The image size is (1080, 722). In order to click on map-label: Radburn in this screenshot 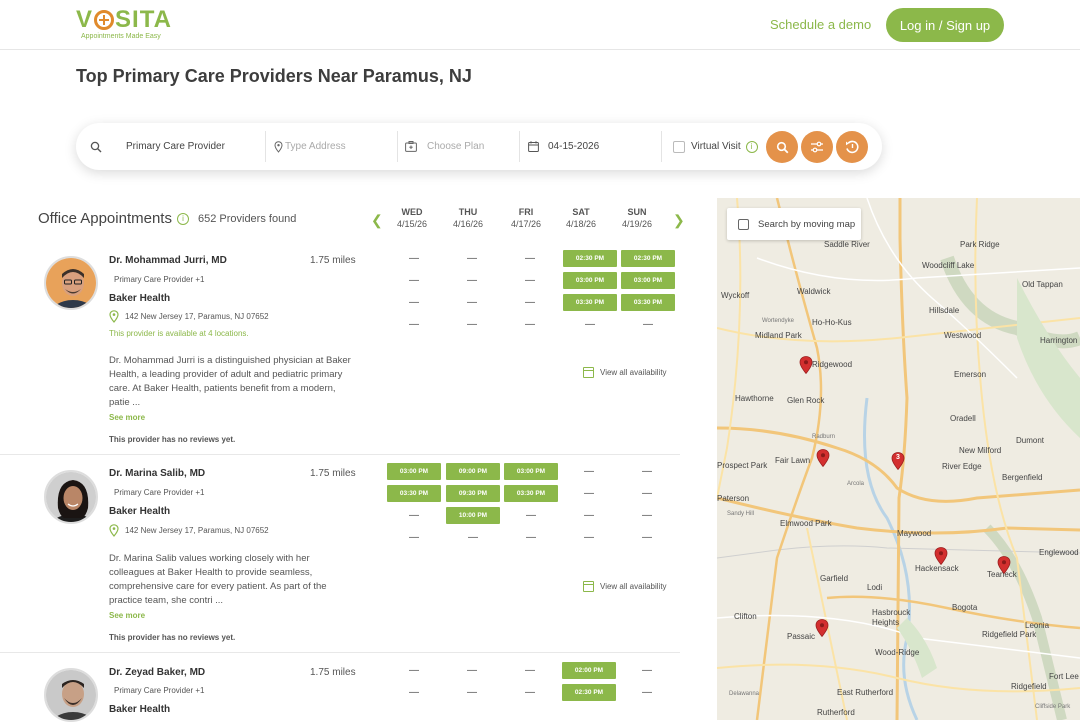, I will do `click(824, 437)`.